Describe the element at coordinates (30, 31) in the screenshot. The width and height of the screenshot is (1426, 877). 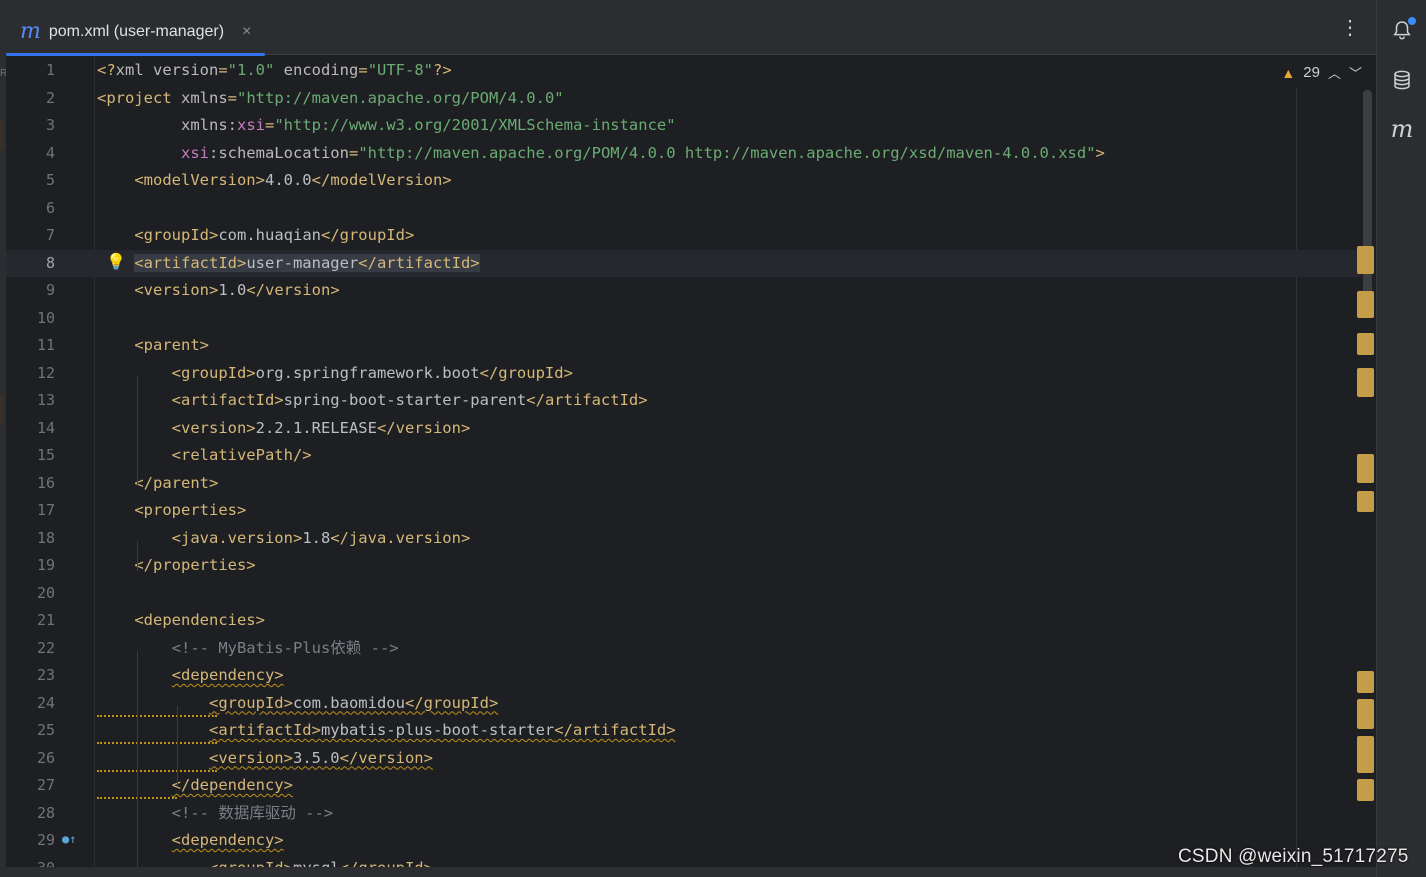
I see `maven-file-icon: m` at that location.